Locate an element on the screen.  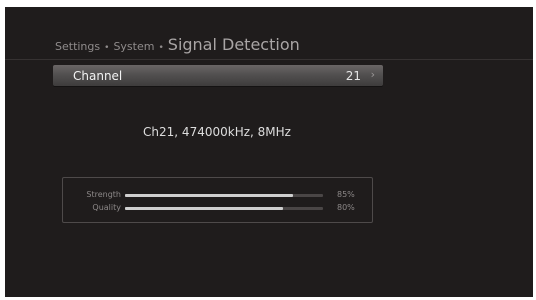
breadcrumb-system: System is located at coordinates (133, 46).